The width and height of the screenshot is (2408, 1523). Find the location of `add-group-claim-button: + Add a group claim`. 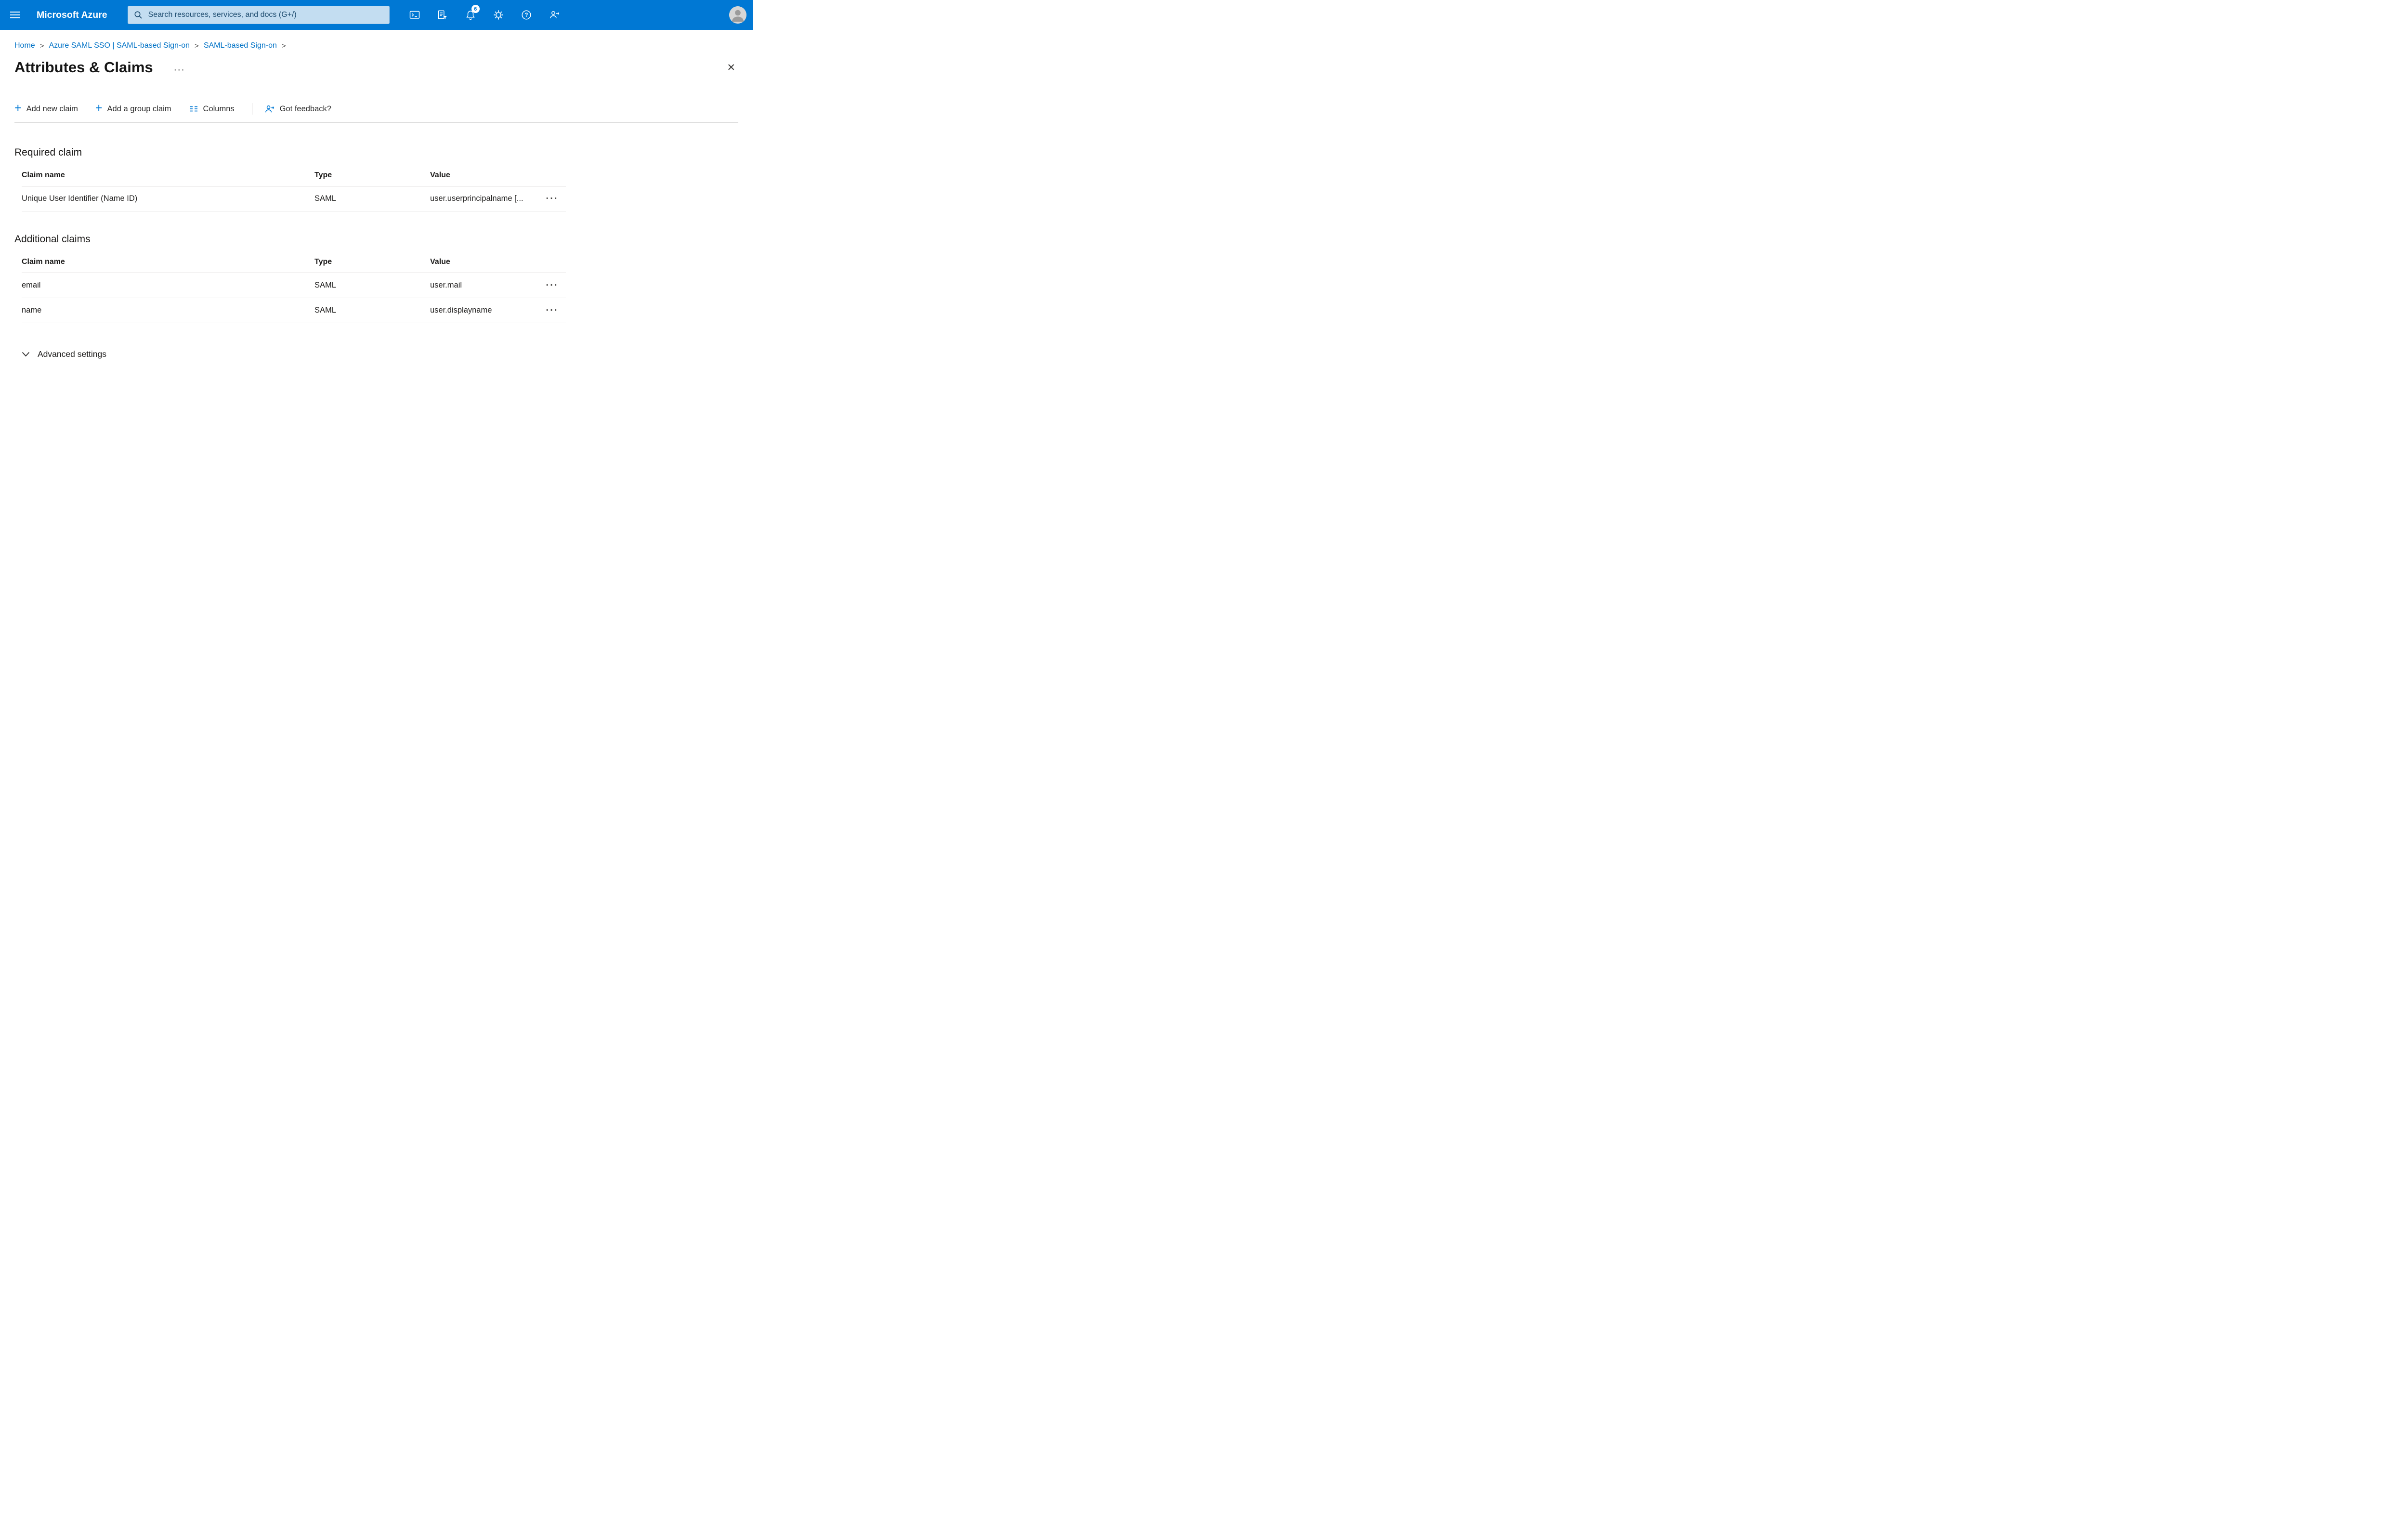

add-group-claim-button: + Add a group claim is located at coordinates (133, 108).